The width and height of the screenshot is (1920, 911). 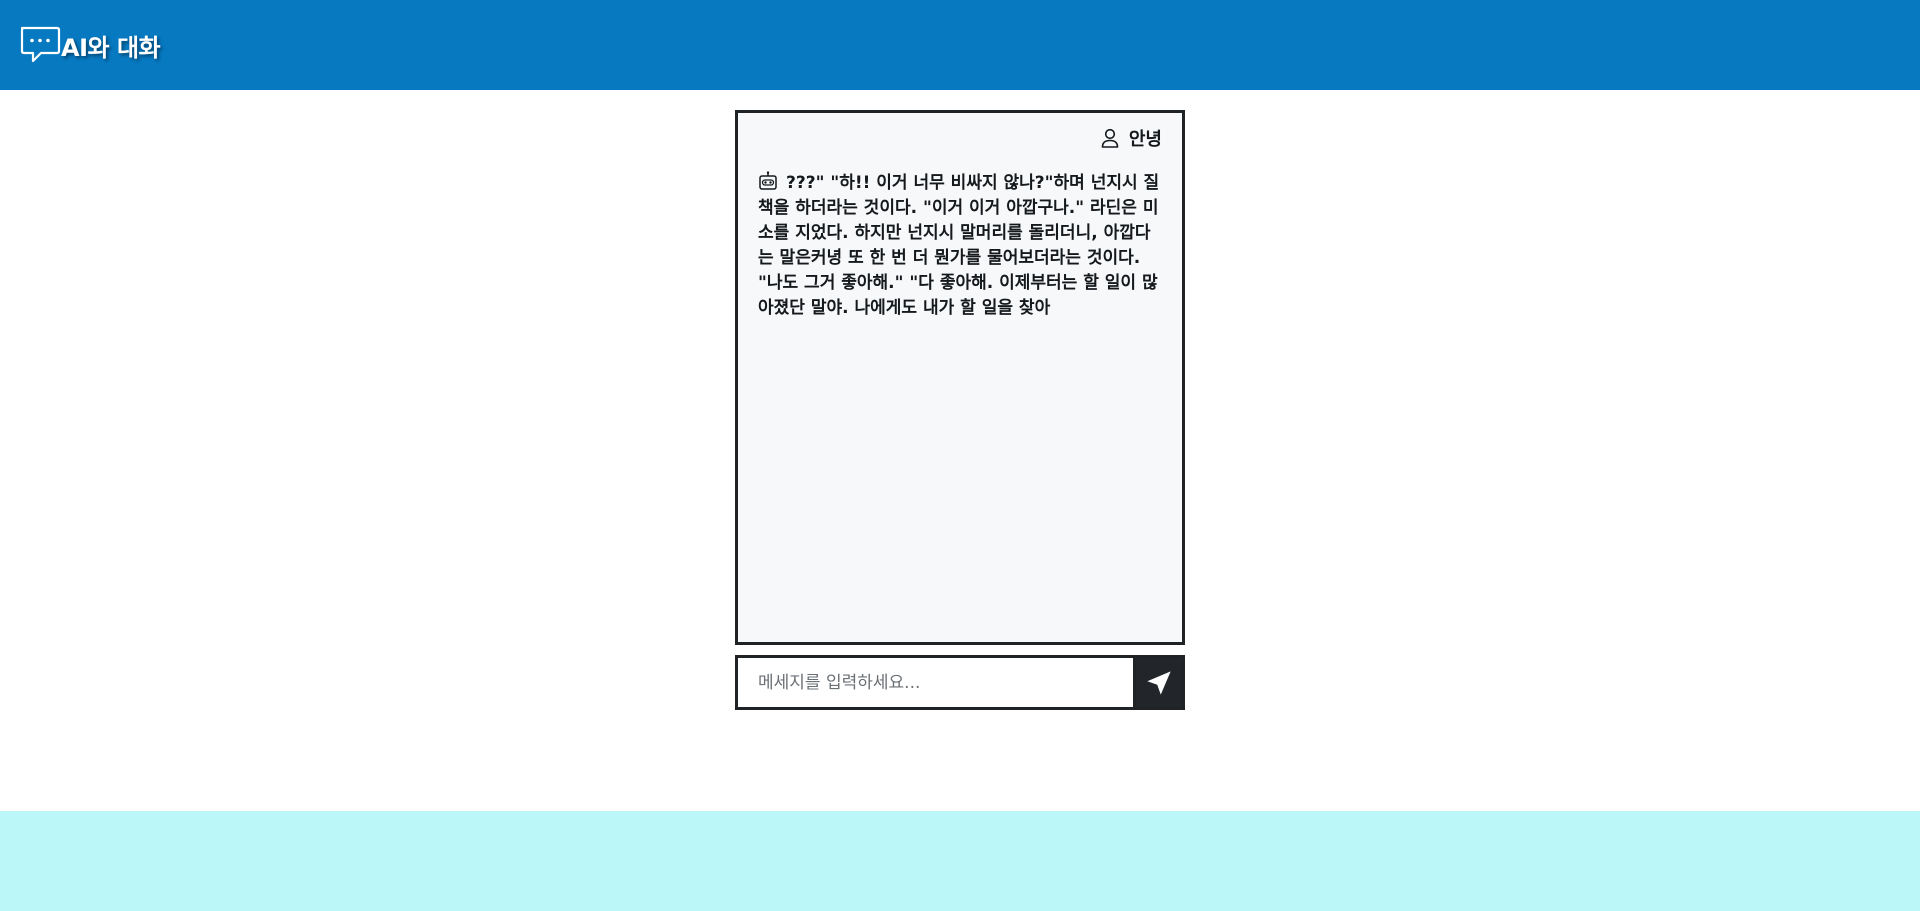 I want to click on message-input, so click(x=934, y=682).